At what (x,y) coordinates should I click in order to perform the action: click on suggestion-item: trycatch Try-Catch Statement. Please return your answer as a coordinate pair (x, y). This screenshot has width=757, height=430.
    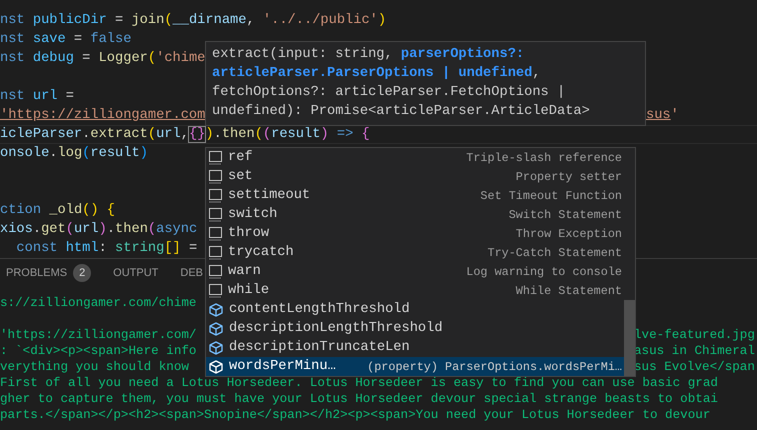
    Looking at the image, I should click on (415, 252).